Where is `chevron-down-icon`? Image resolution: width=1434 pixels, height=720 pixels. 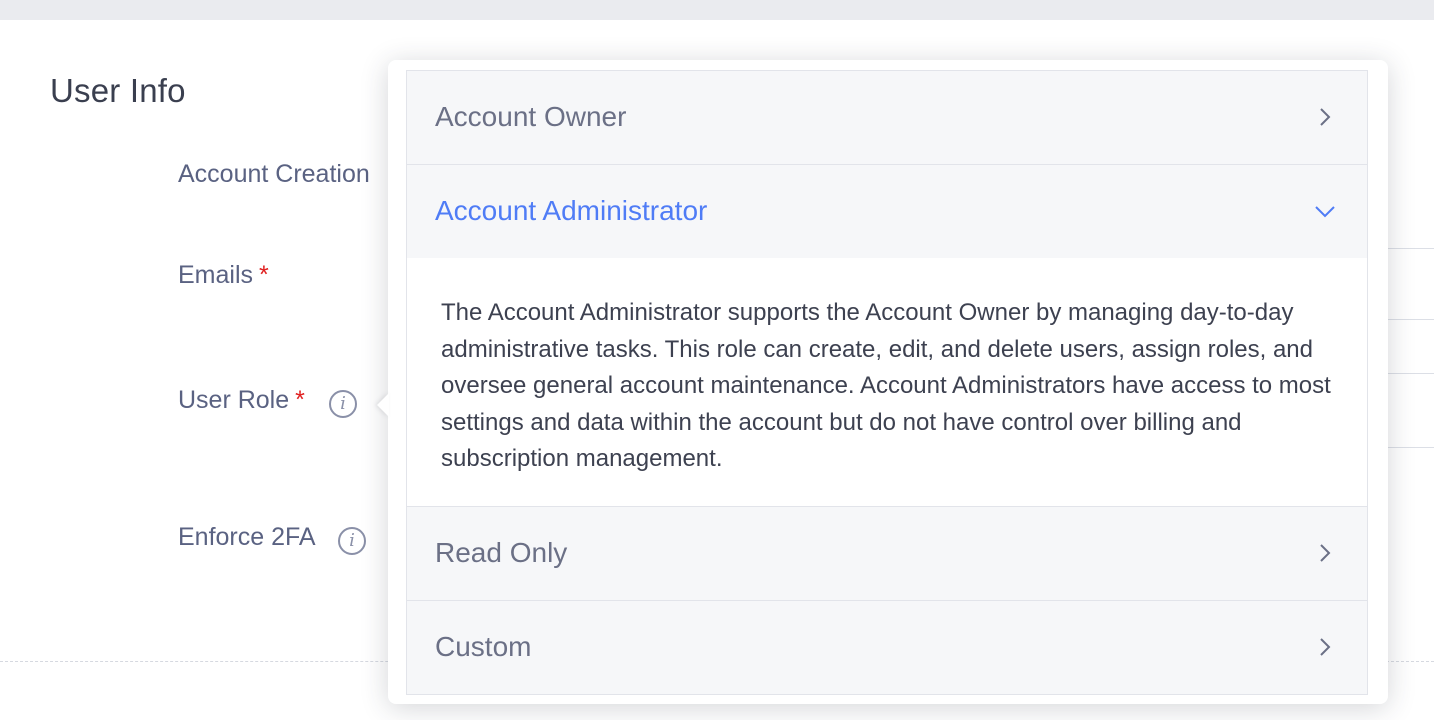 chevron-down-icon is located at coordinates (1325, 212).